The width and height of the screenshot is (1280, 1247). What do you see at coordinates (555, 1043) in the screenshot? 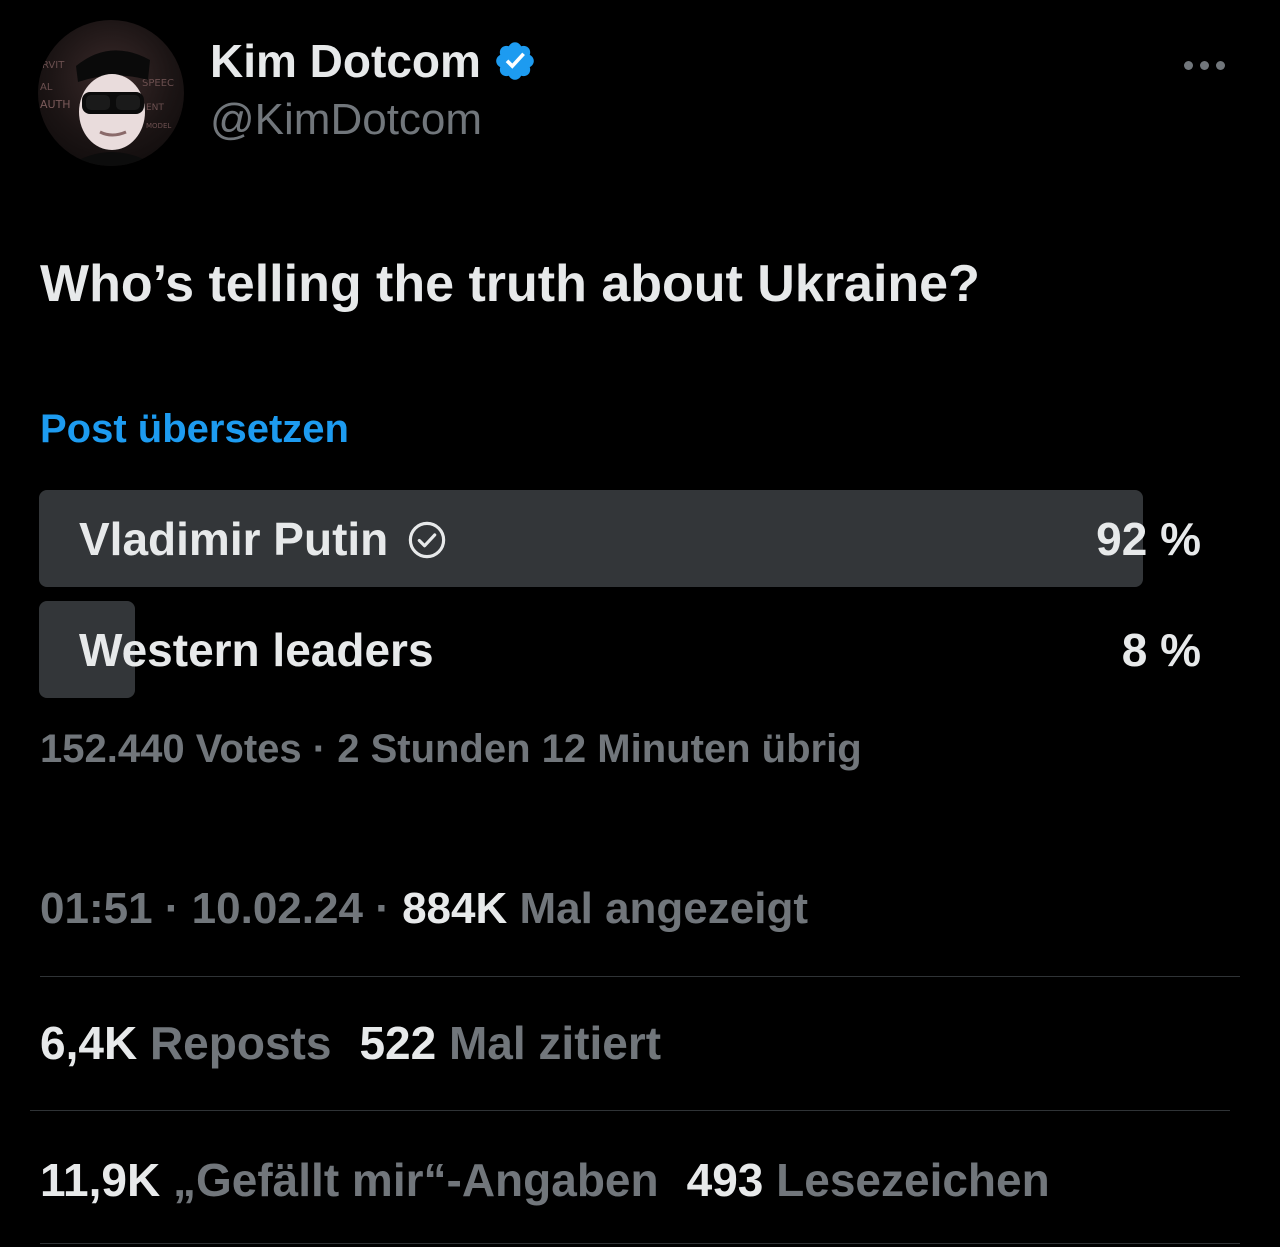
I see `quotes-label: Mal zitiert` at bounding box center [555, 1043].